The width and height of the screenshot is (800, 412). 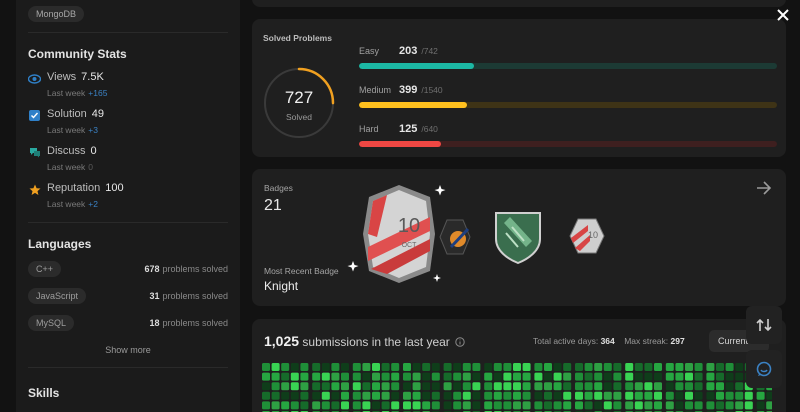 I want to click on language-chip: MySQL, so click(x=51, y=322).